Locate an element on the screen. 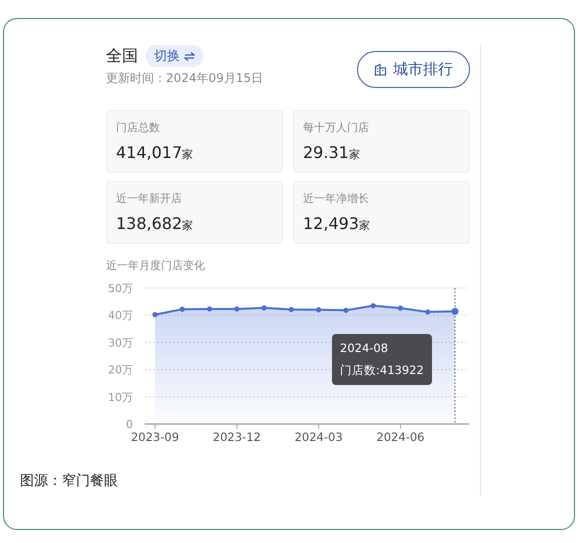 The image size is (578, 543). y-axis-label: 30万 is located at coordinates (120, 343).